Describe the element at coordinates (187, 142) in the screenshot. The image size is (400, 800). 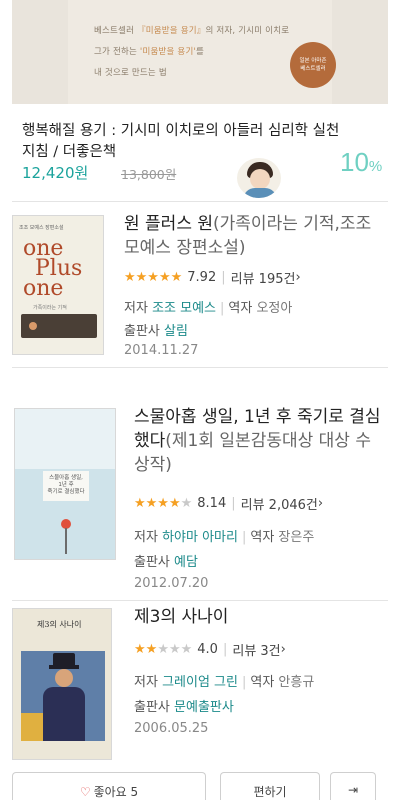
I see `deal-title: 행복해질 용기 : 기시미 이치로의 아들러 심리학 실천 지침 / 더좋은책` at that location.